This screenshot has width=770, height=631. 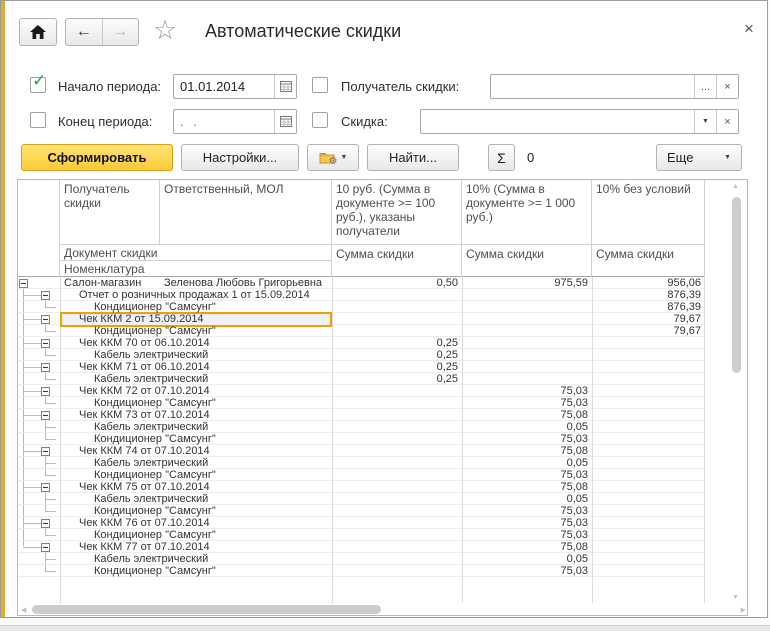 What do you see at coordinates (110, 212) in the screenshot?
I see `header-recipient: Получатель скидки` at bounding box center [110, 212].